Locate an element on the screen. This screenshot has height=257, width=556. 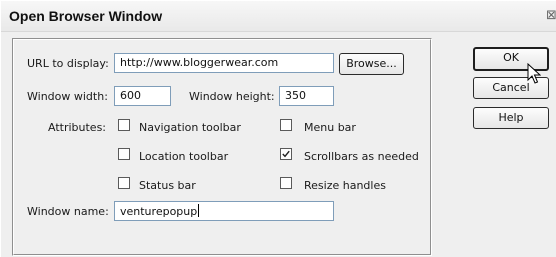
navigation-toolbar-label: Navigation toolbar is located at coordinates (190, 127).